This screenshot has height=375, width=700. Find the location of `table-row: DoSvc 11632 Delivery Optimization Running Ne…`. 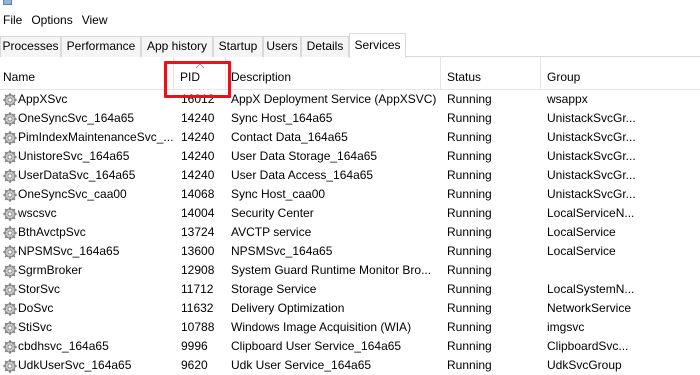

table-row: DoSvc 11632 Delivery Optimization Running Ne… is located at coordinates (350, 308).